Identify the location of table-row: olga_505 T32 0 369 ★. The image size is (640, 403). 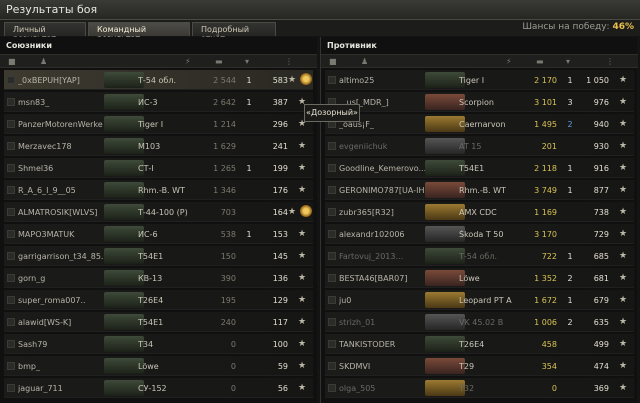
(479, 388).